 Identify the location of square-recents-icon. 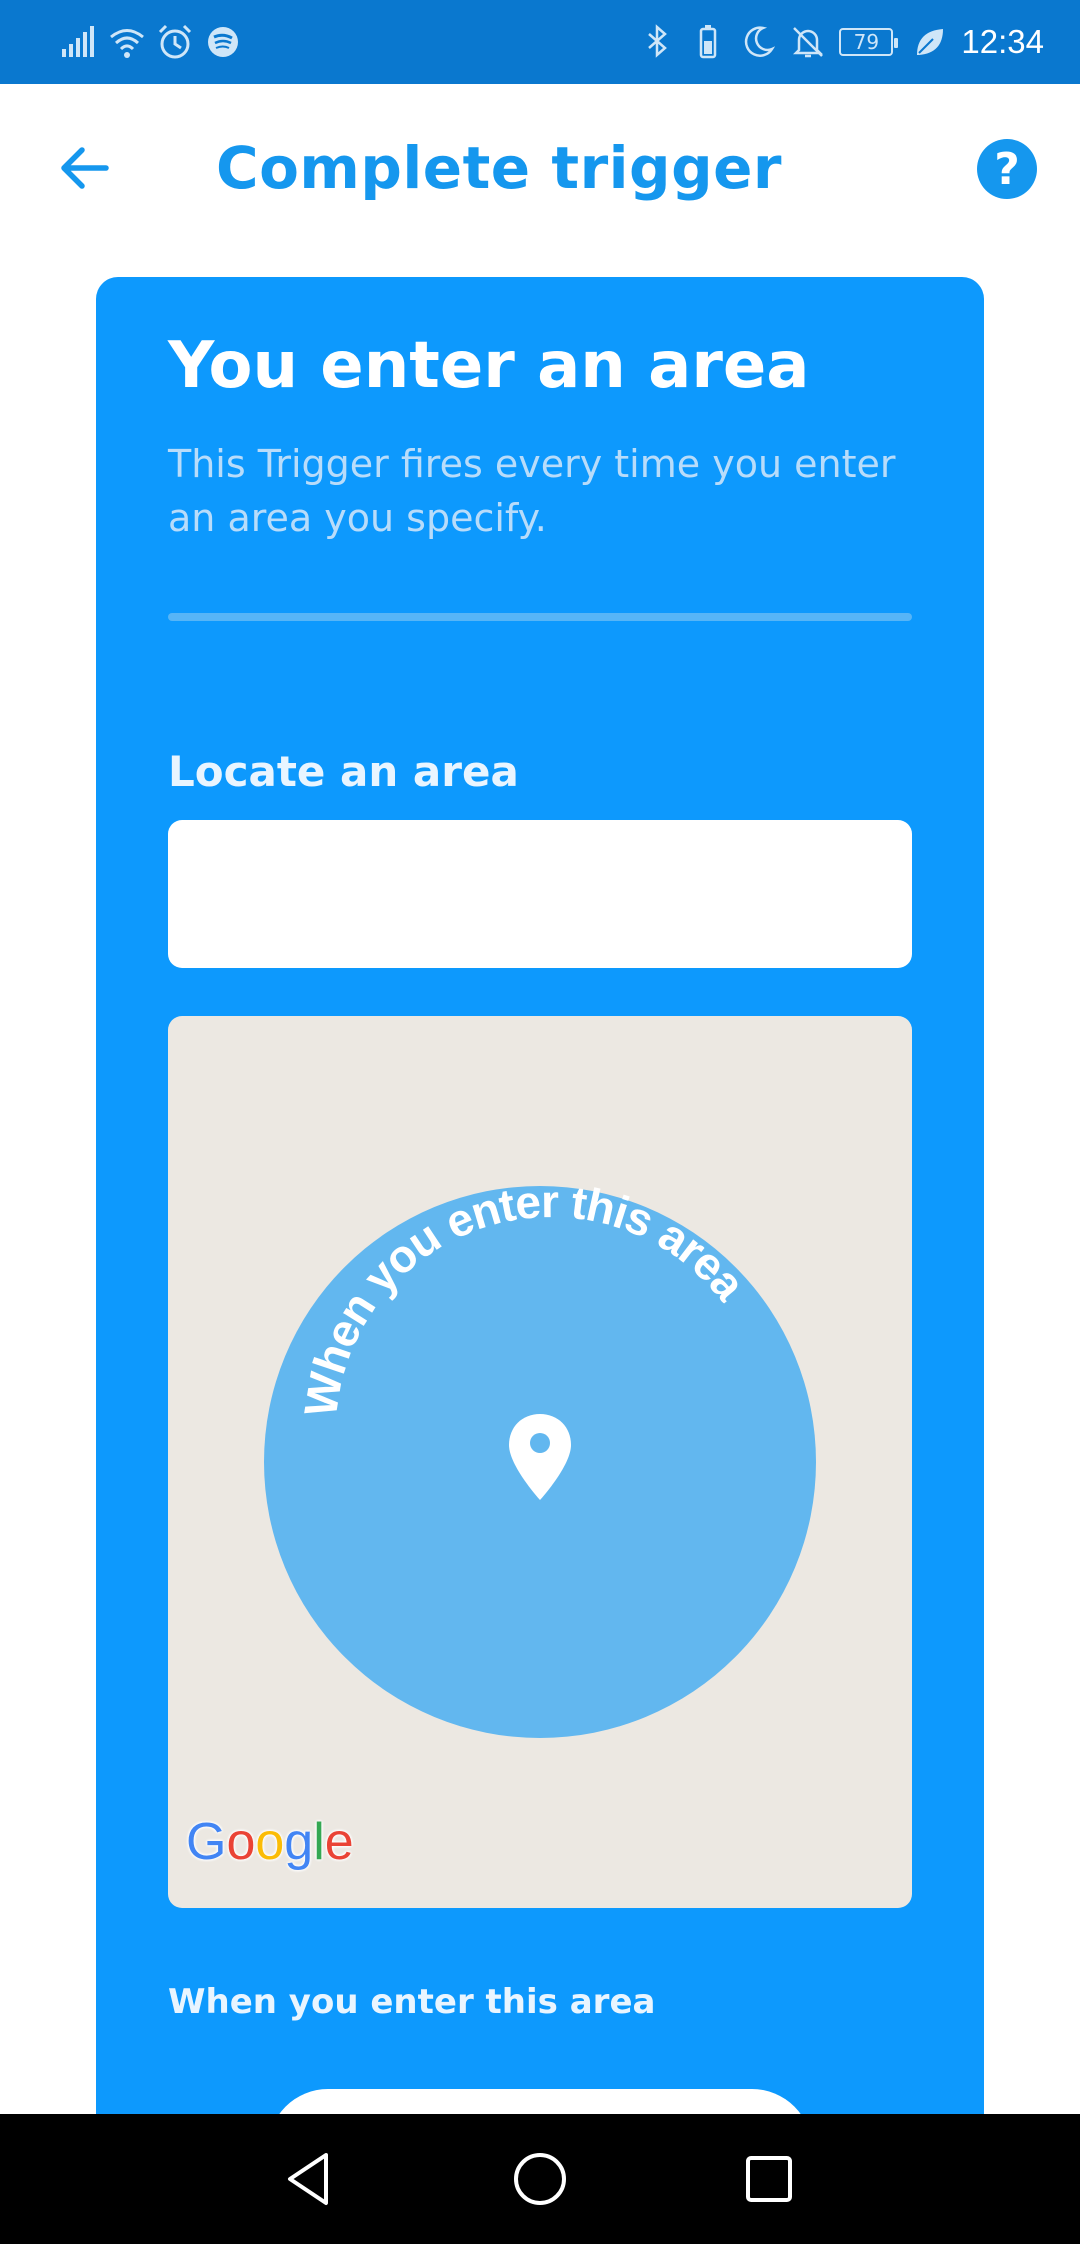
(769, 2179).